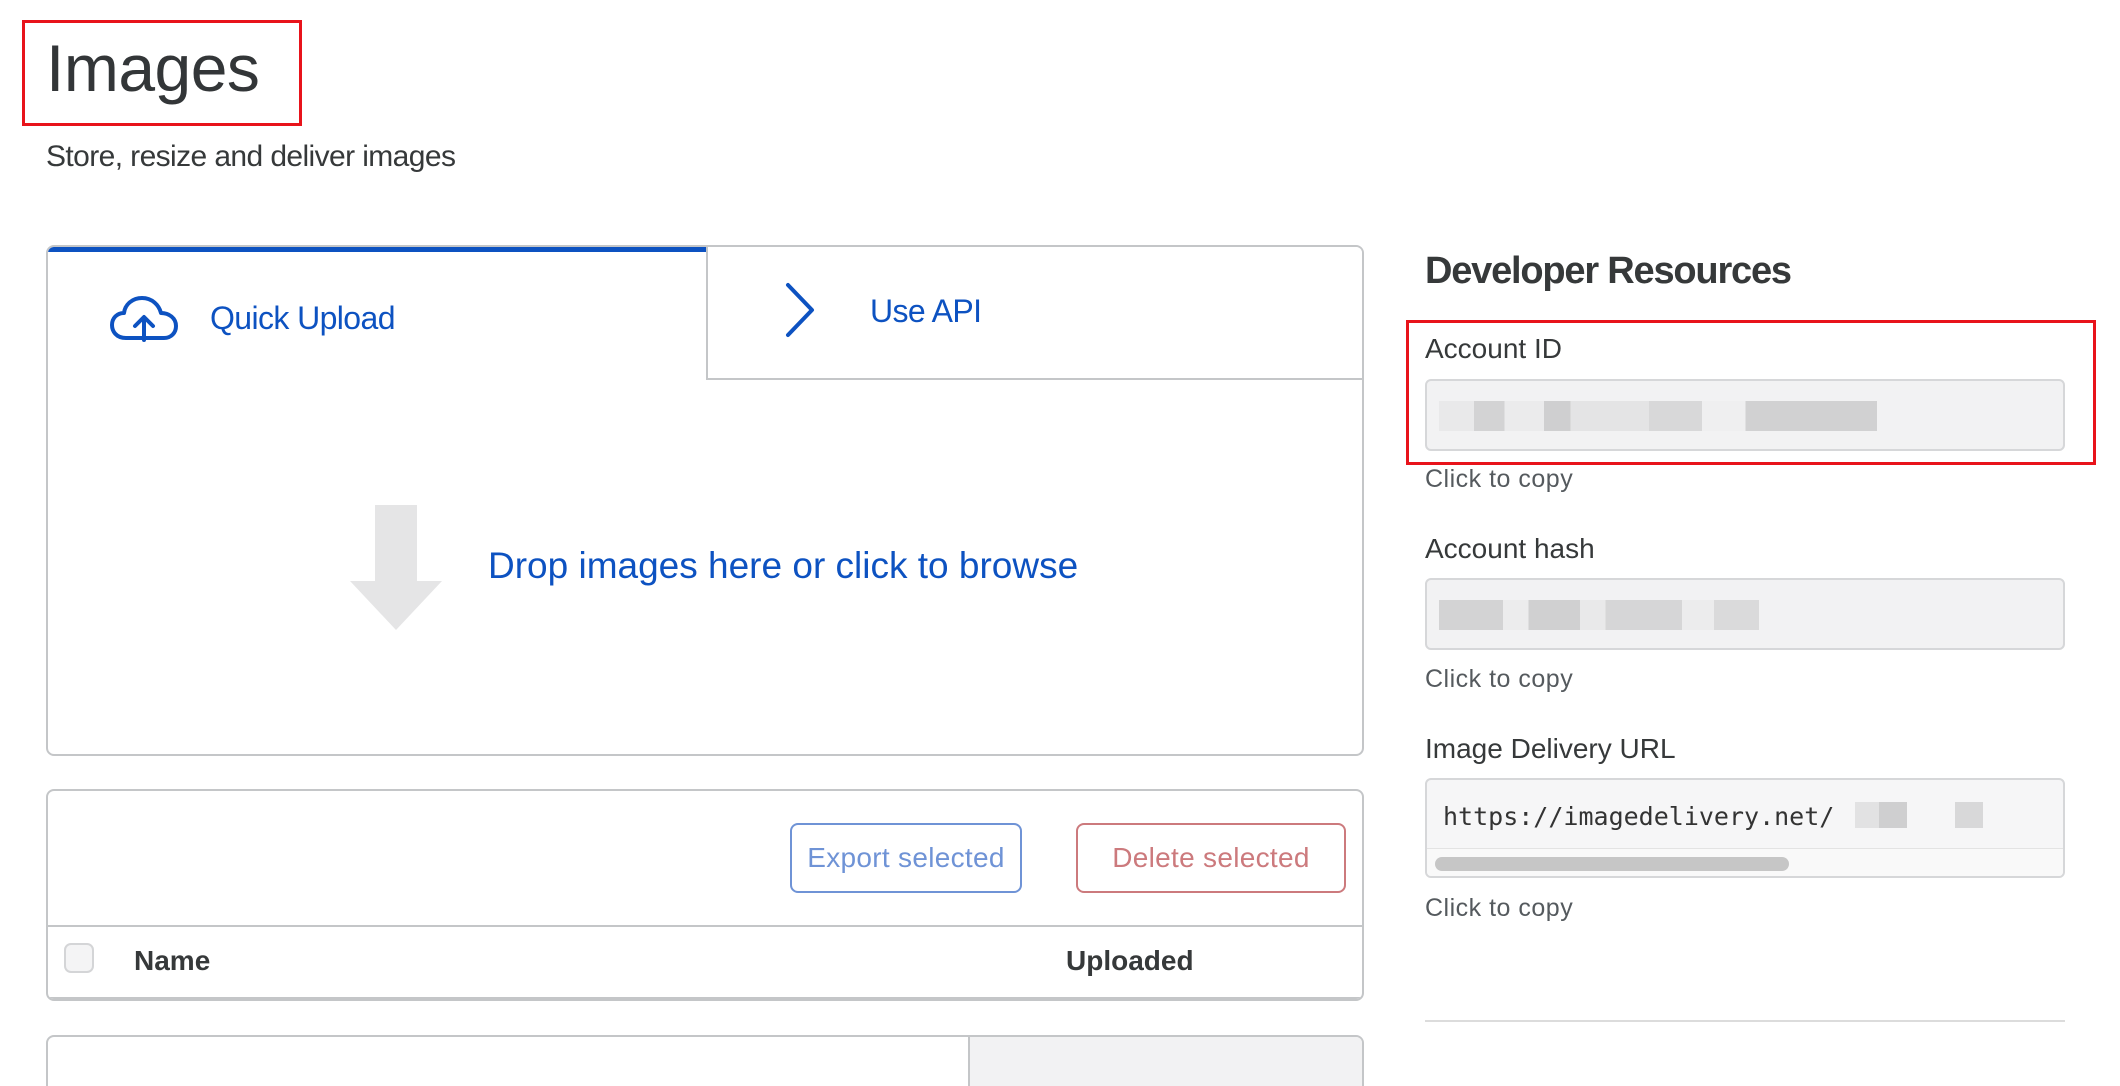 The height and width of the screenshot is (1086, 2120). Describe the element at coordinates (1510, 548) in the screenshot. I see `account-hash-label: Account hash` at that location.